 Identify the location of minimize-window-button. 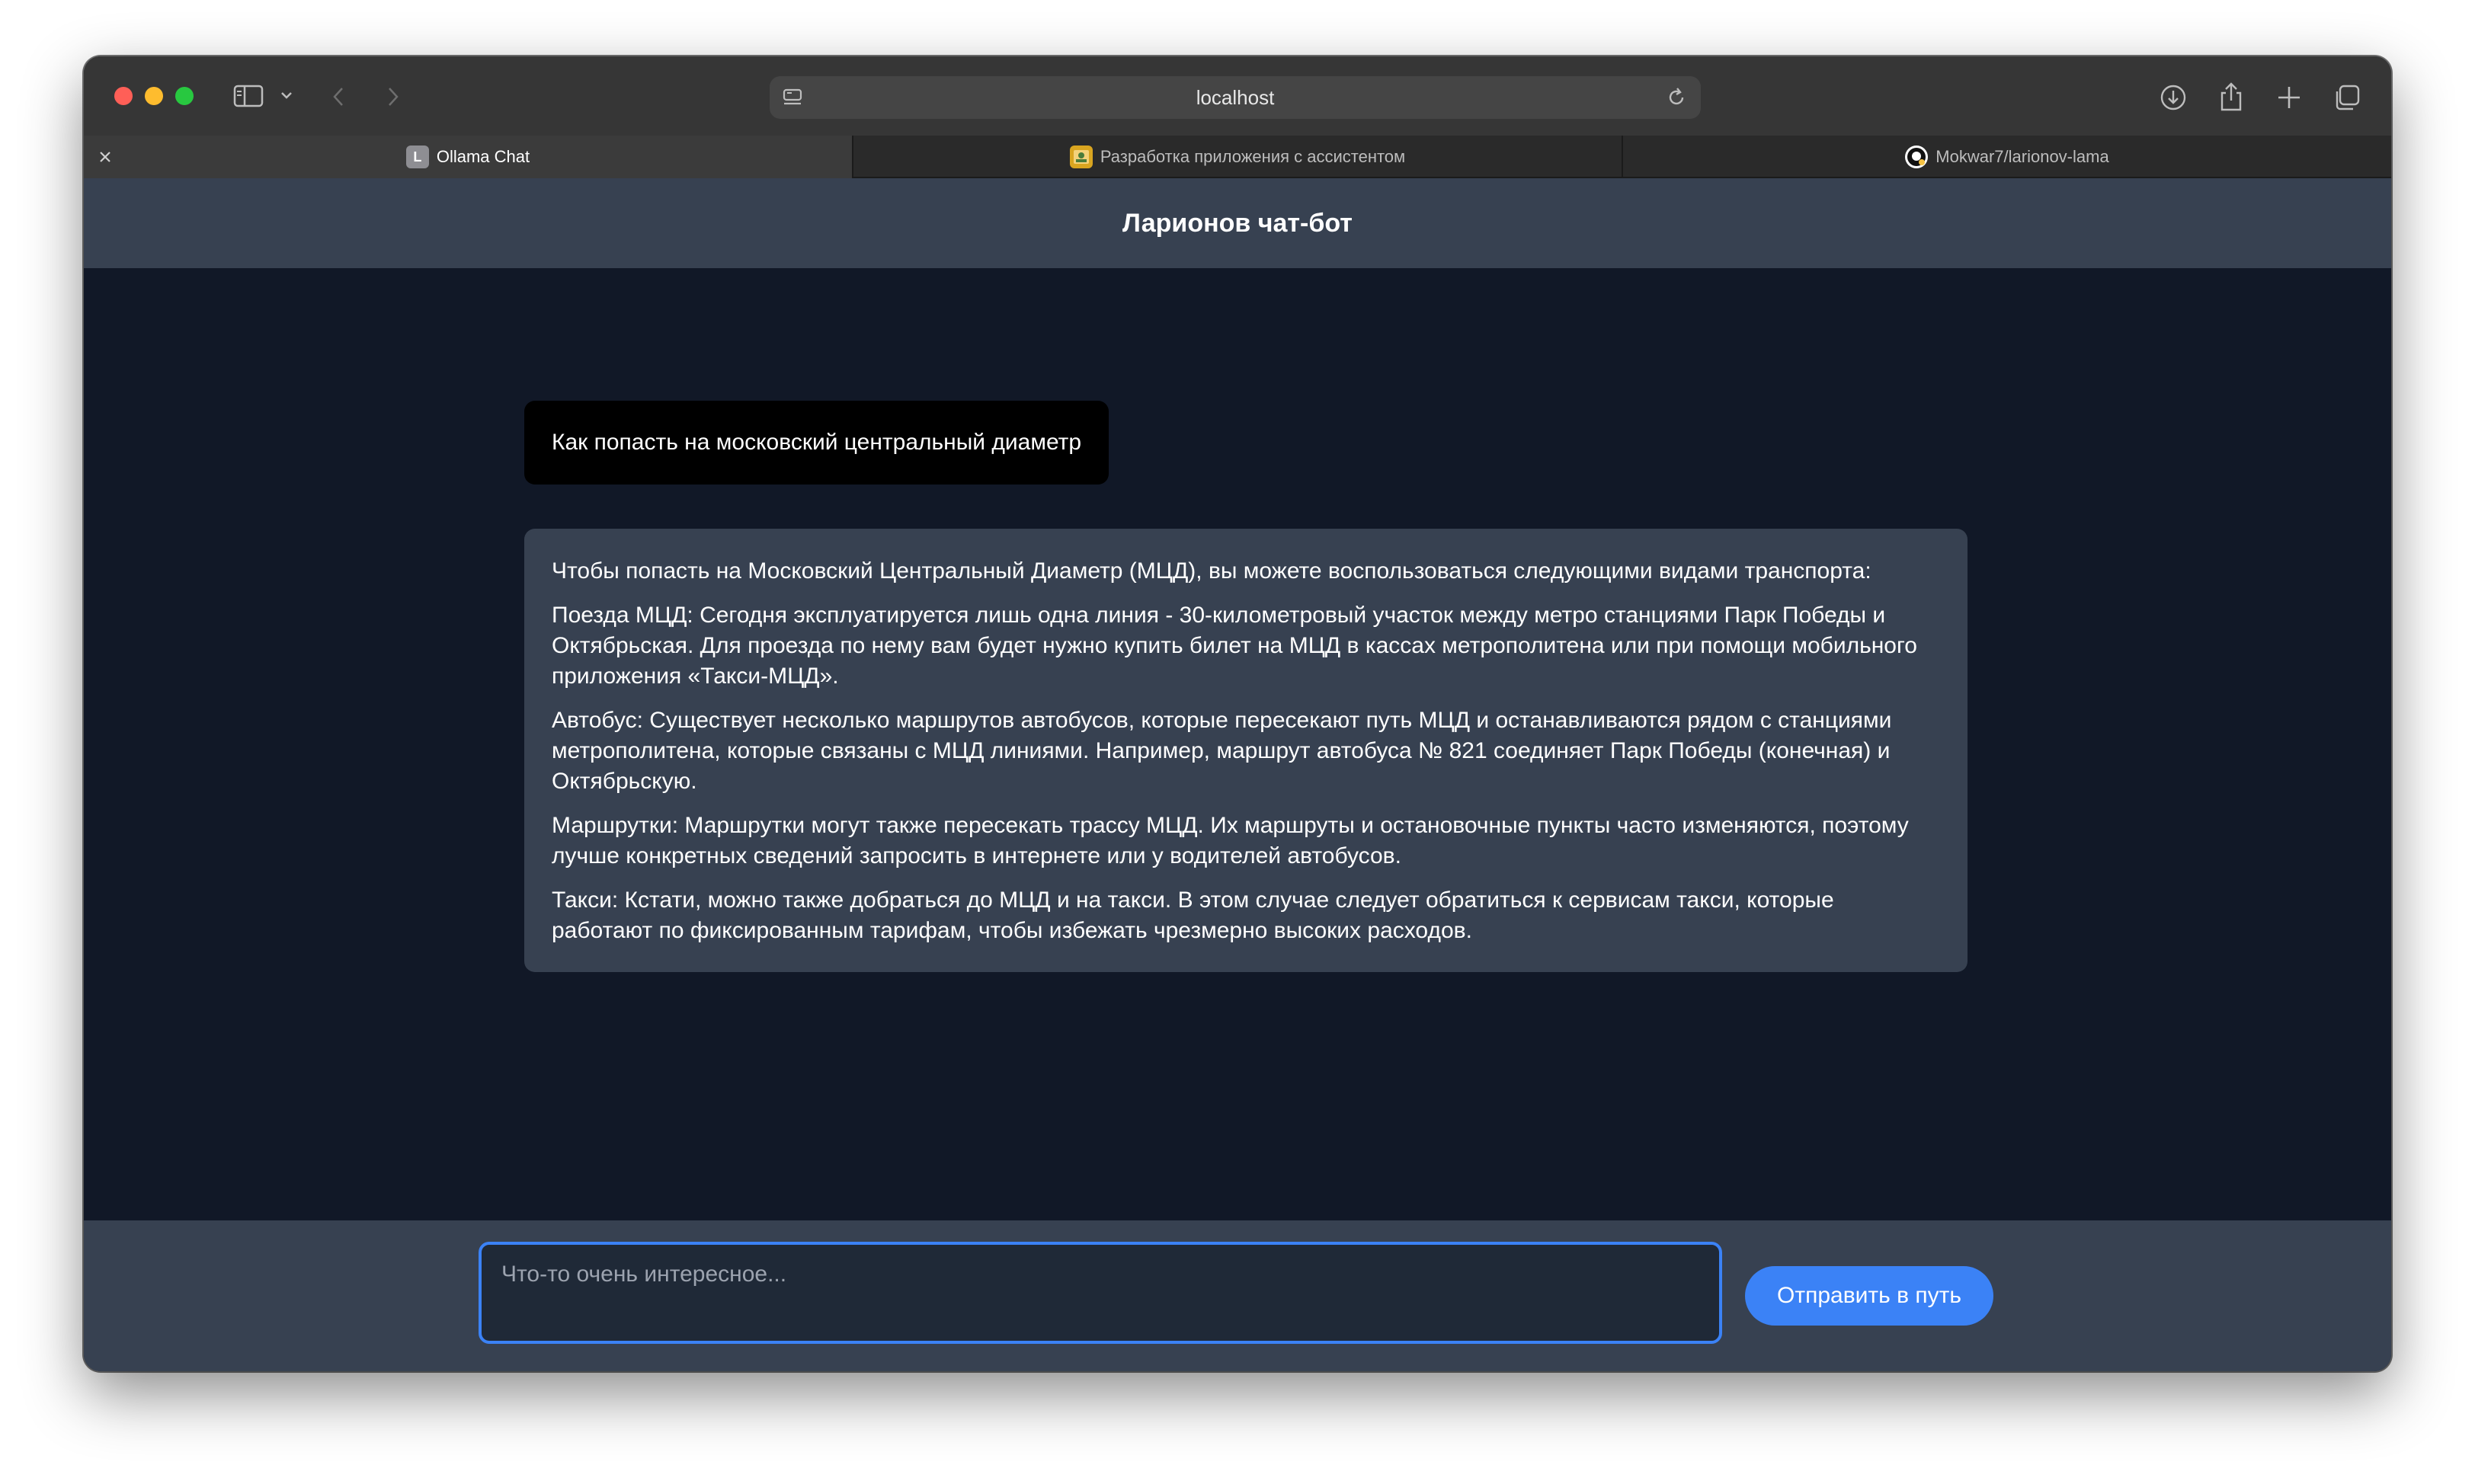
(154, 96).